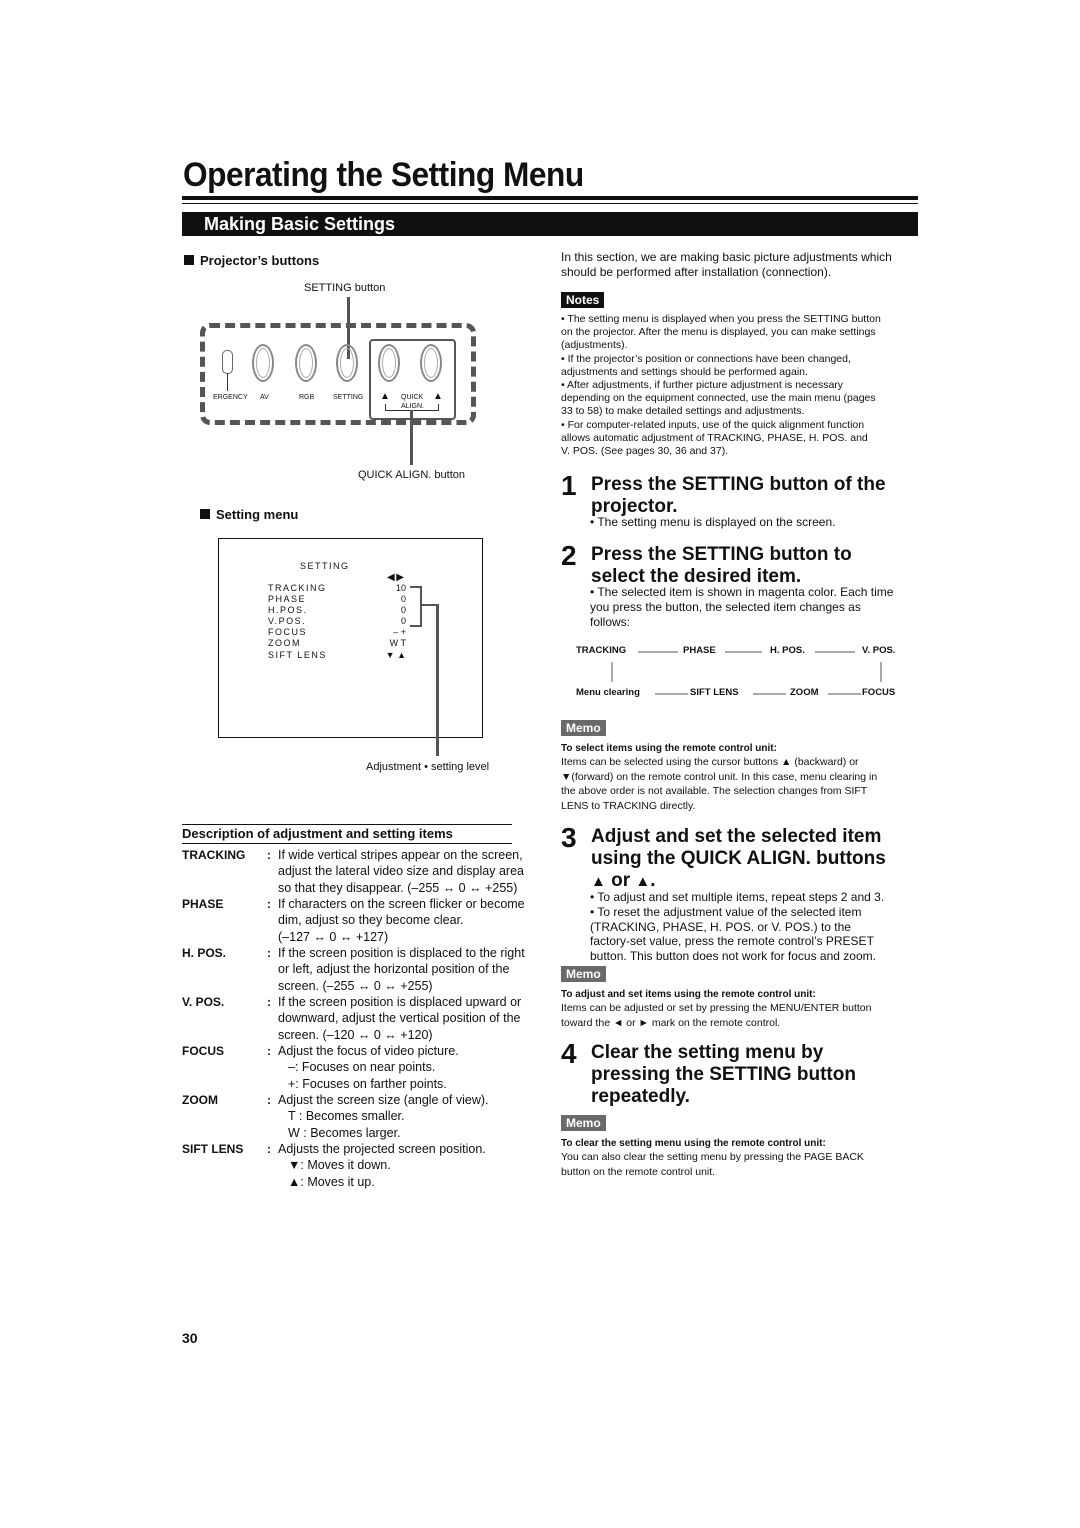 This screenshot has height=1528, width=1080. What do you see at coordinates (416, 606) in the screenshot?
I see `value-bracket` at bounding box center [416, 606].